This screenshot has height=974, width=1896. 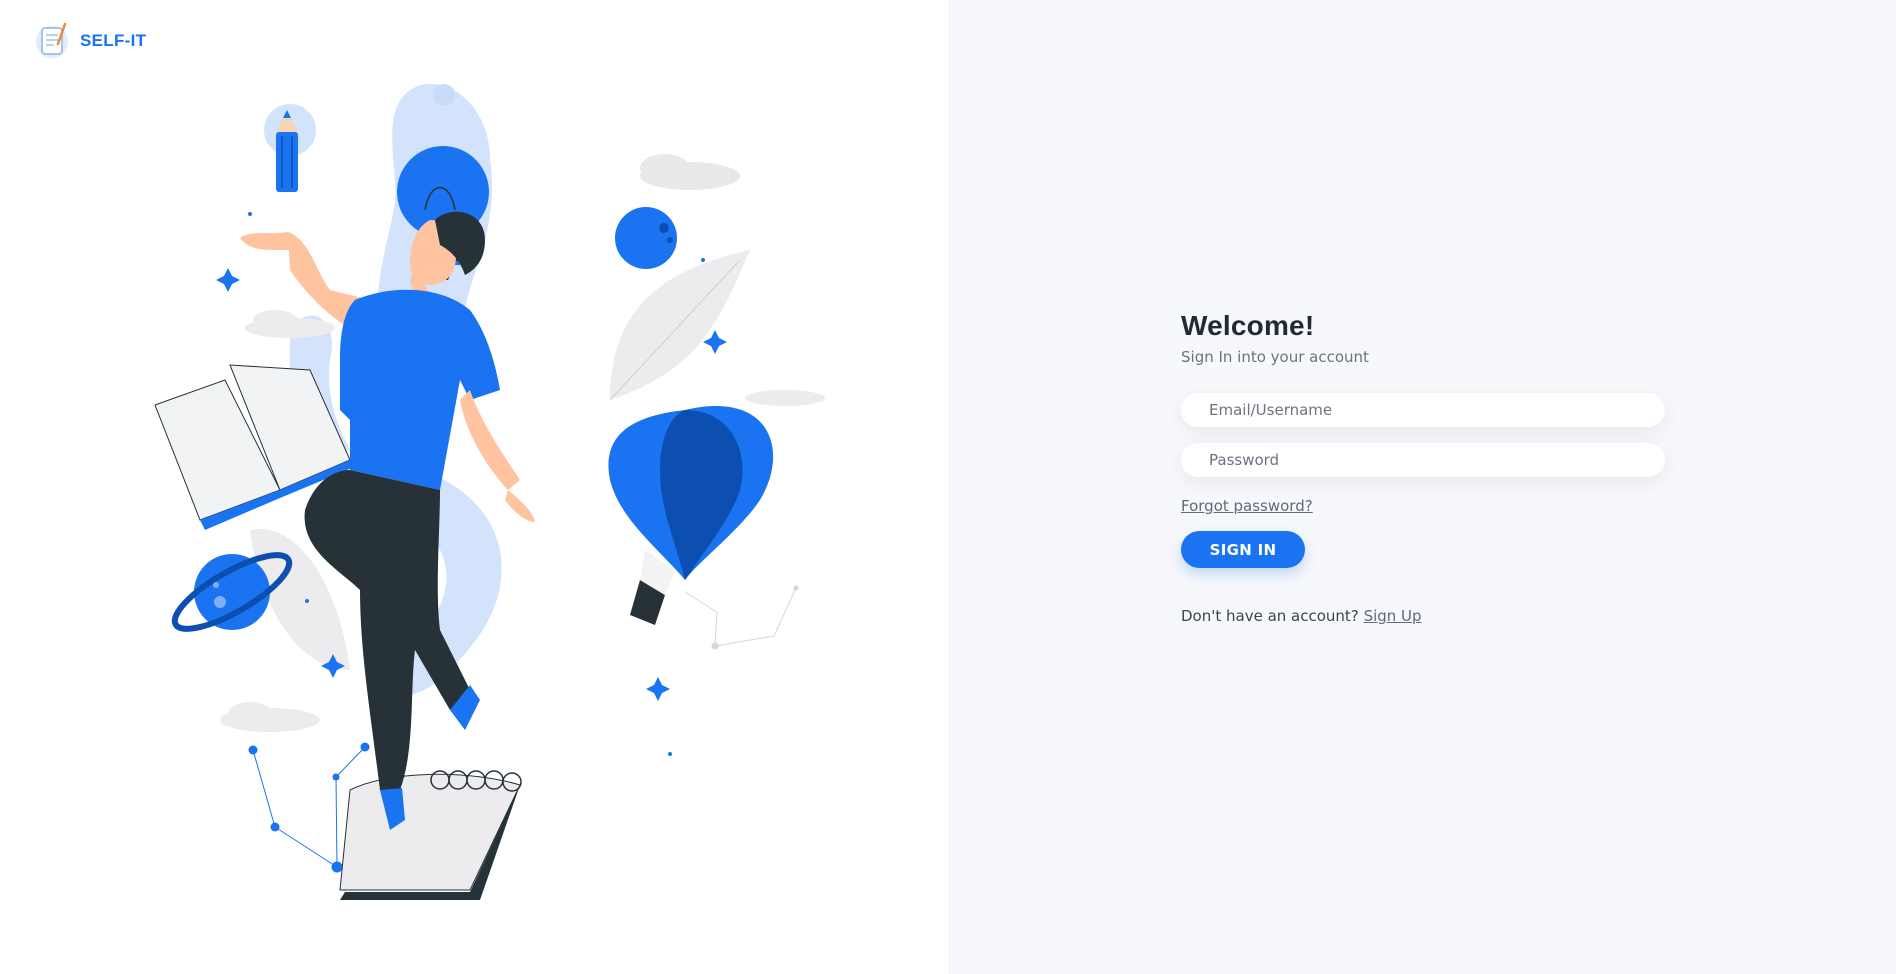 I want to click on page-title: Welcome!, so click(x=1248, y=325).